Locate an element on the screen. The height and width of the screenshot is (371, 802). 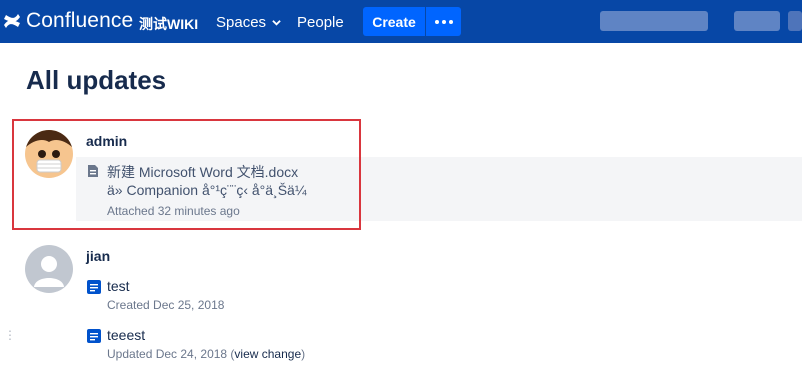
space-name-link: 测试WIKI is located at coordinates (168, 24).